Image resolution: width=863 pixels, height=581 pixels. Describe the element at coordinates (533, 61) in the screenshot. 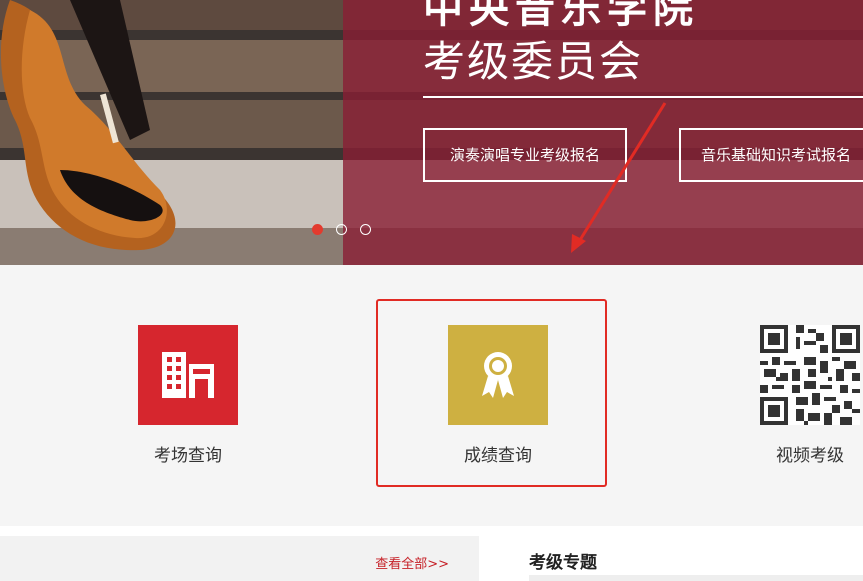

I see `banner-subtitle: 考级委员会` at that location.